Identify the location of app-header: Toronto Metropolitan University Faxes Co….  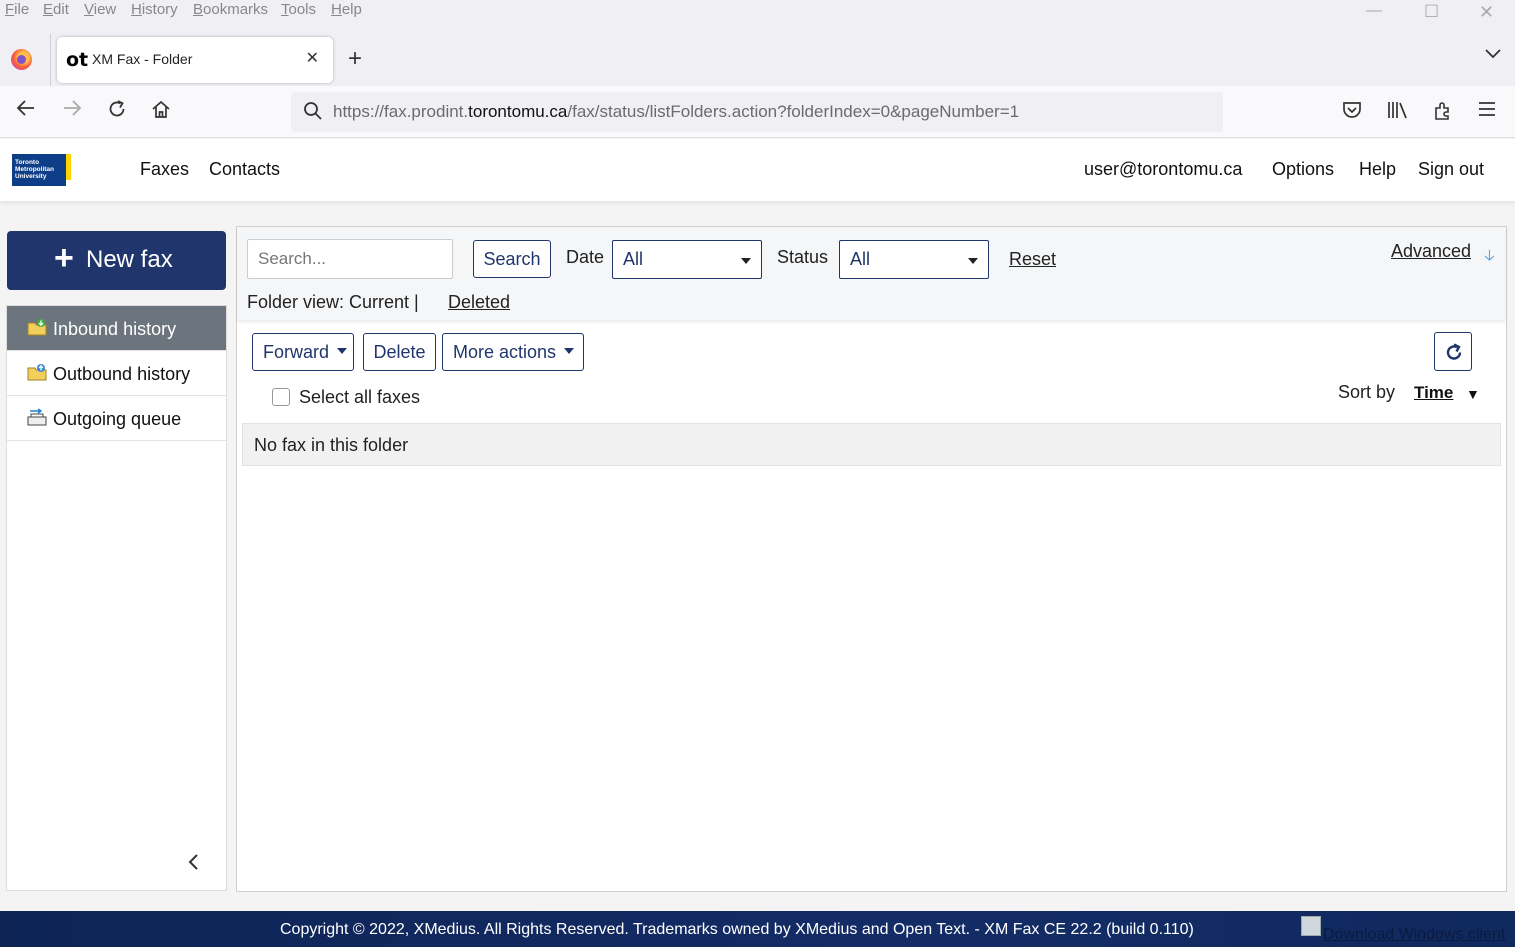
(757, 170).